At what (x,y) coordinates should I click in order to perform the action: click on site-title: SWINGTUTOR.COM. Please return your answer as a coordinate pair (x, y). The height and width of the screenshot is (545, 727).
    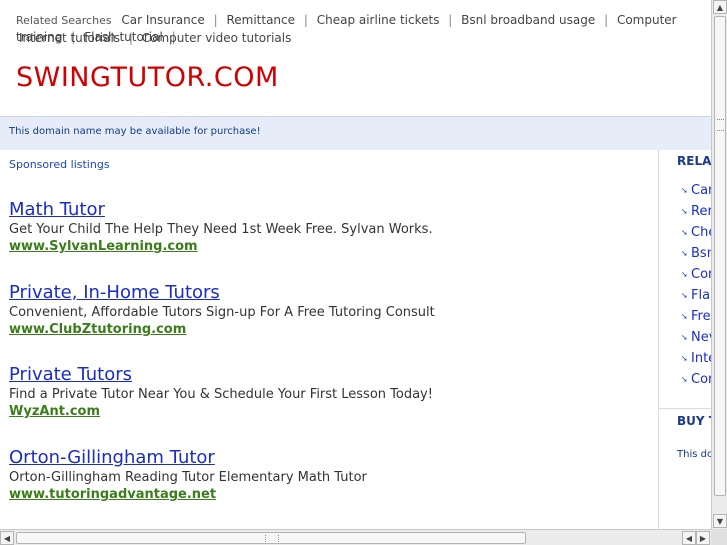
    Looking at the image, I should click on (147, 77).